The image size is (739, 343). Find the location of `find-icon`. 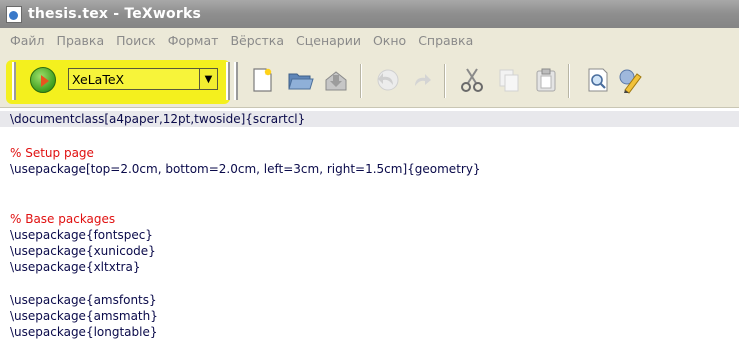

find-icon is located at coordinates (598, 80).